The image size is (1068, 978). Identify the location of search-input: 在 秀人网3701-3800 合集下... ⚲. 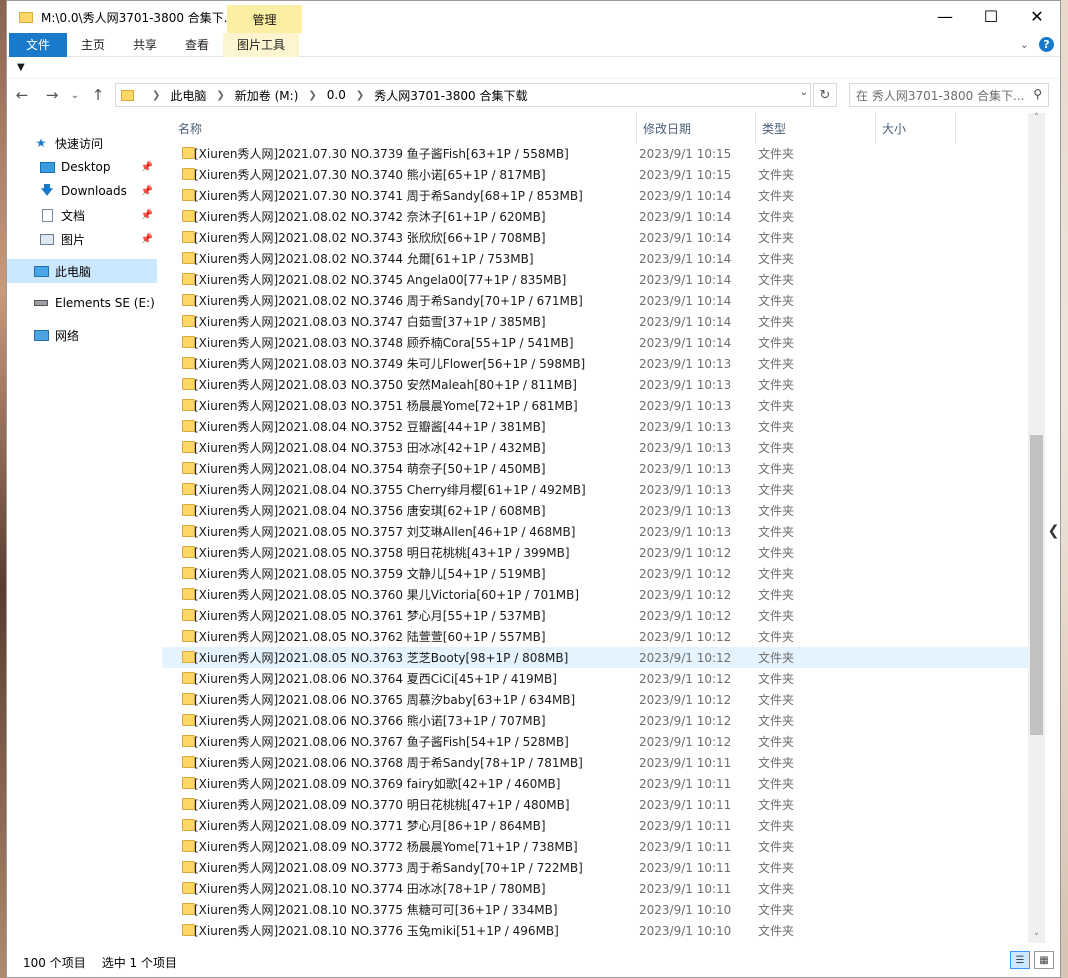
(949, 95).